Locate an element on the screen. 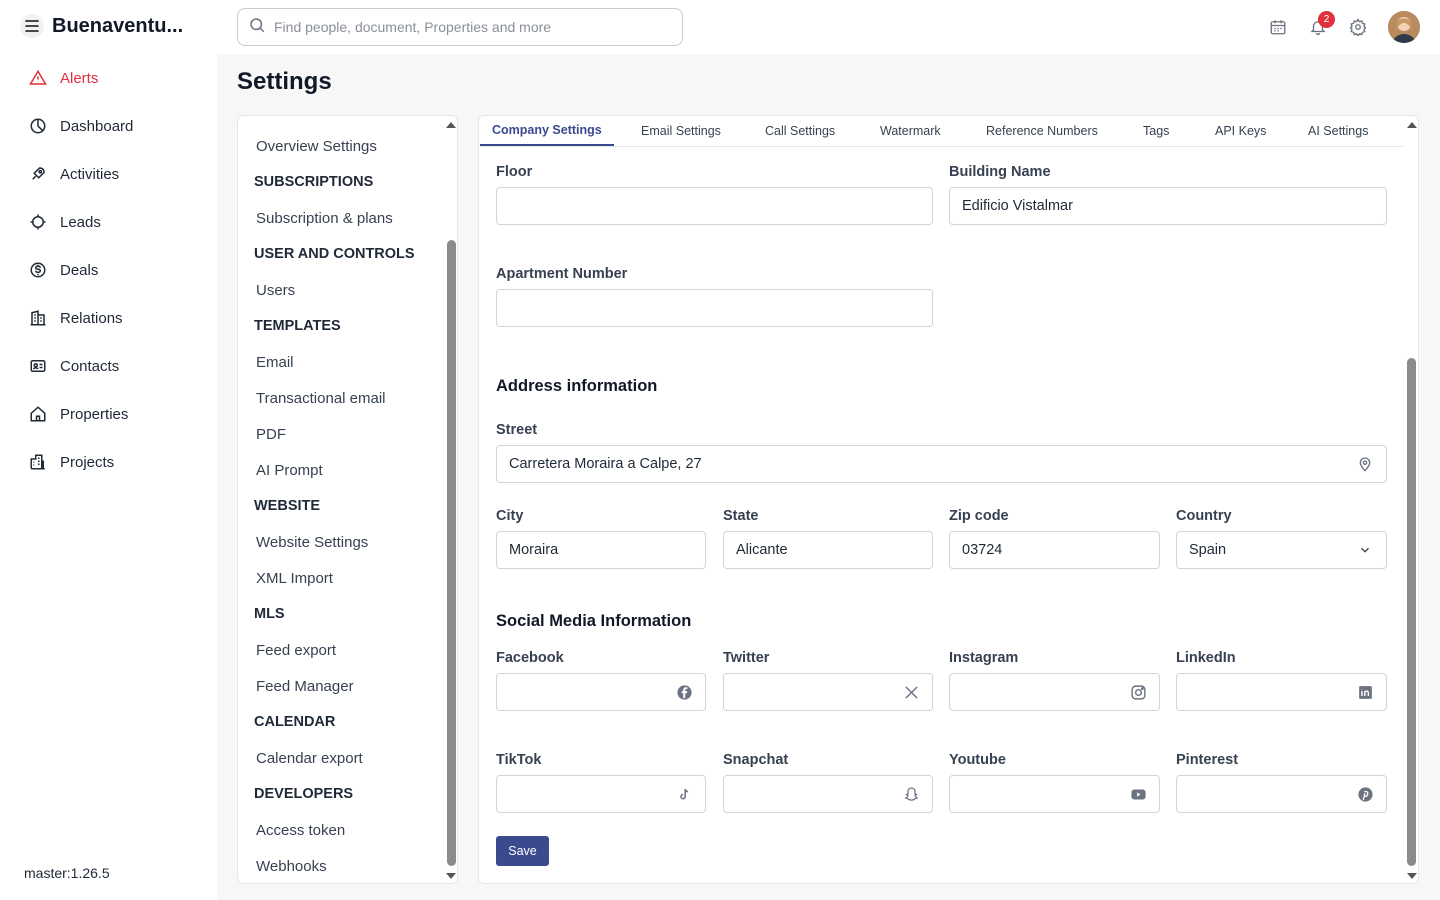  nav-item-alerts: Alerts is located at coordinates (108, 78).